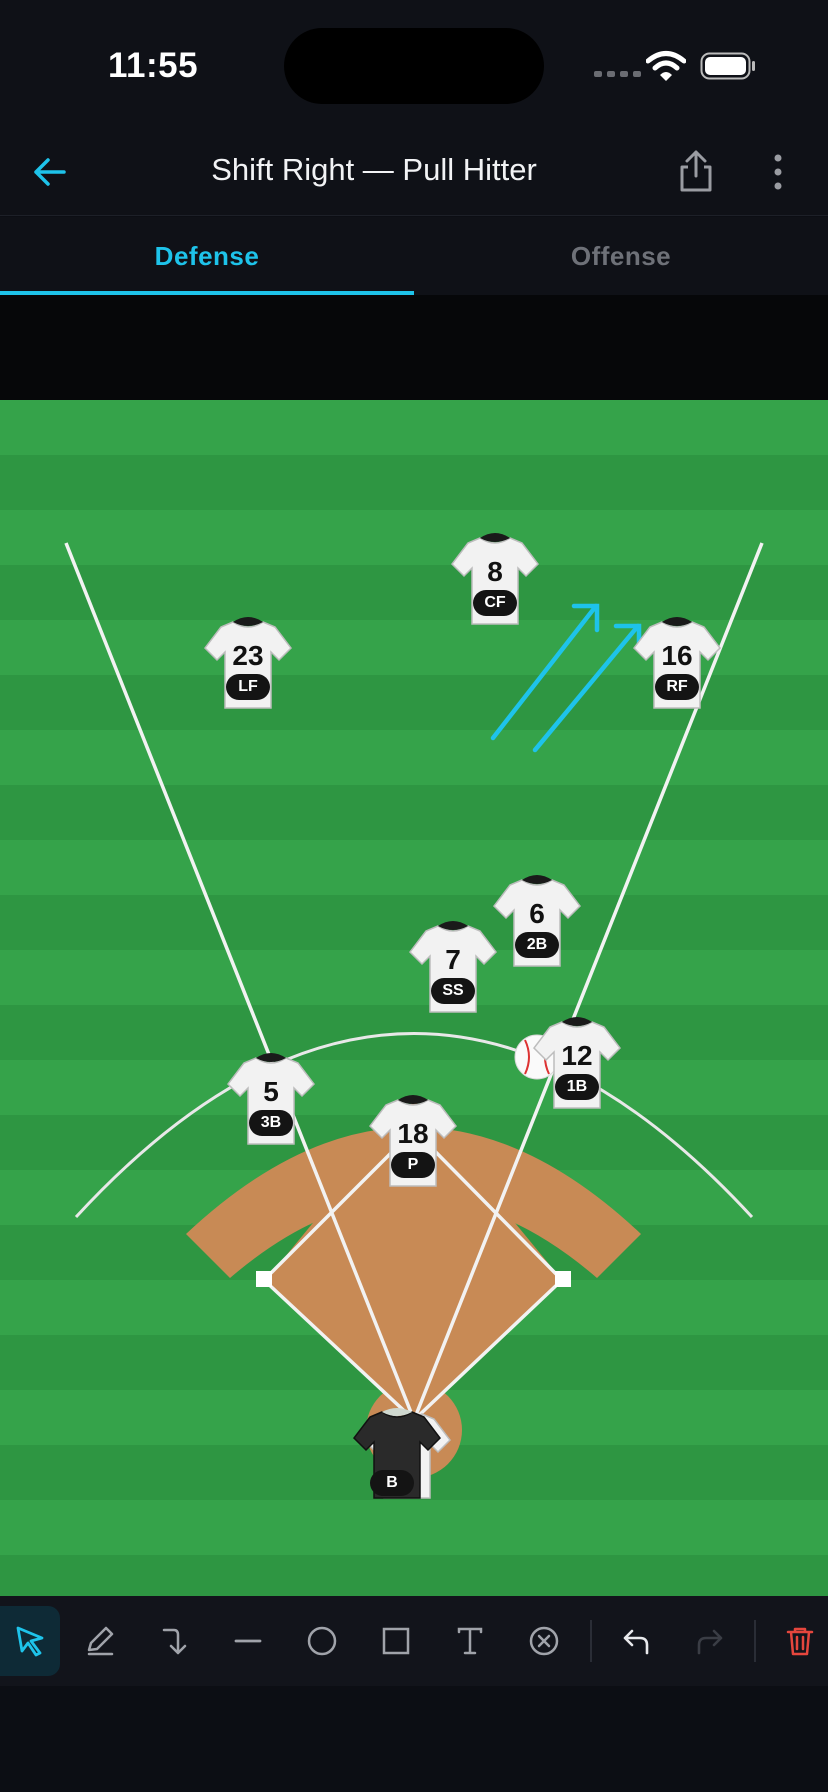 The width and height of the screenshot is (828, 1792). I want to click on arrow-tool-button, so click(174, 1641).